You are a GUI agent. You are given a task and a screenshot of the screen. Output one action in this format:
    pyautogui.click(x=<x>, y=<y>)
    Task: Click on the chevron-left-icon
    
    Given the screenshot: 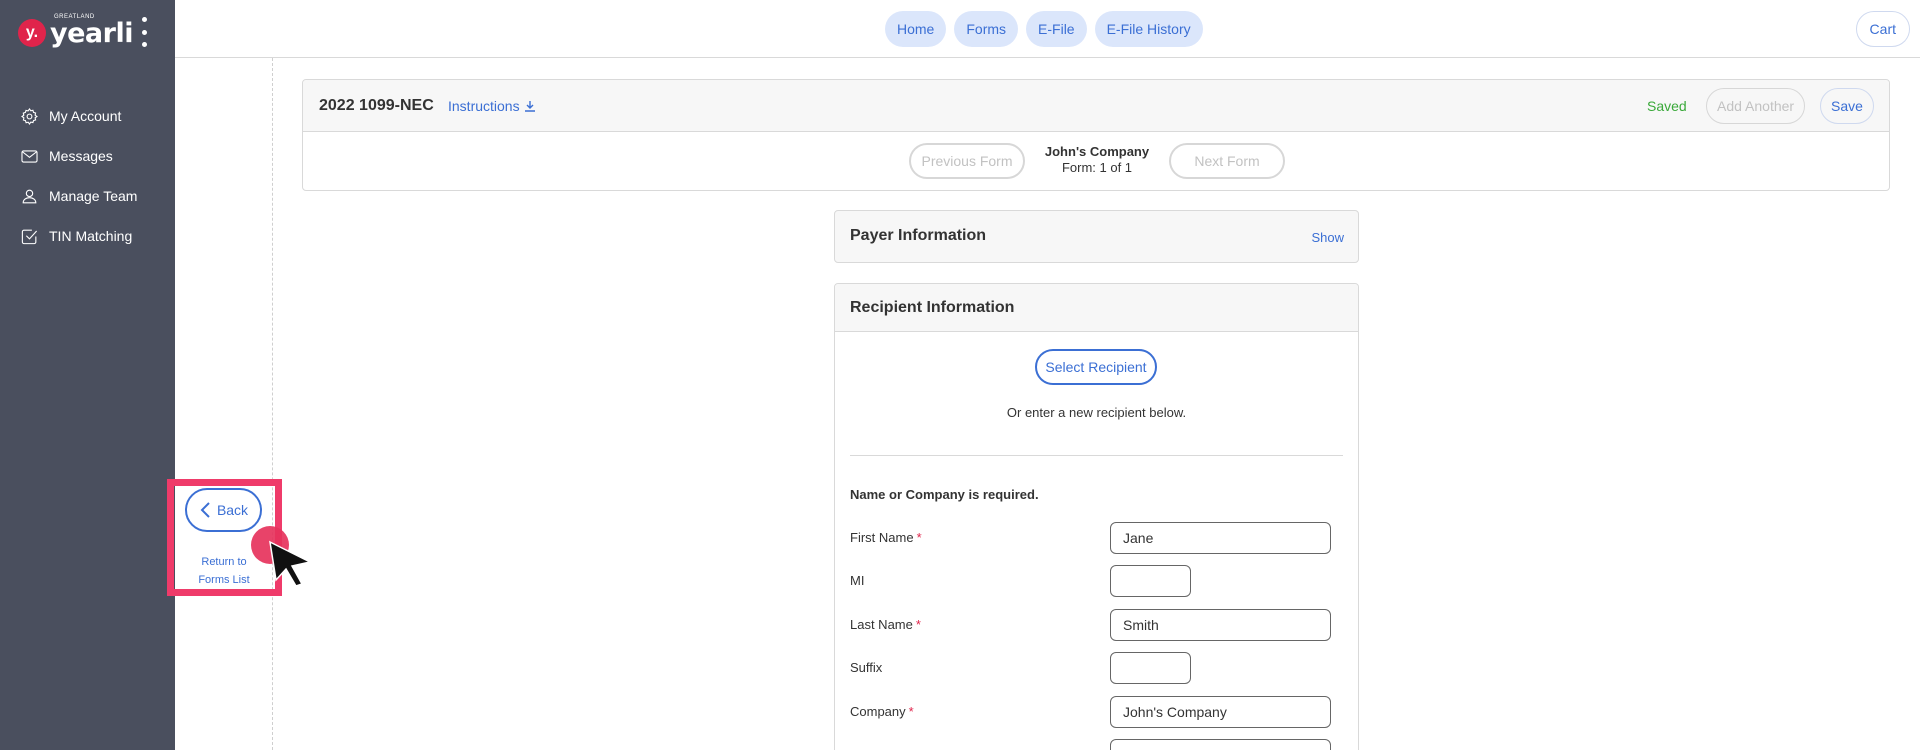 What is the action you would take?
    pyautogui.click(x=205, y=510)
    